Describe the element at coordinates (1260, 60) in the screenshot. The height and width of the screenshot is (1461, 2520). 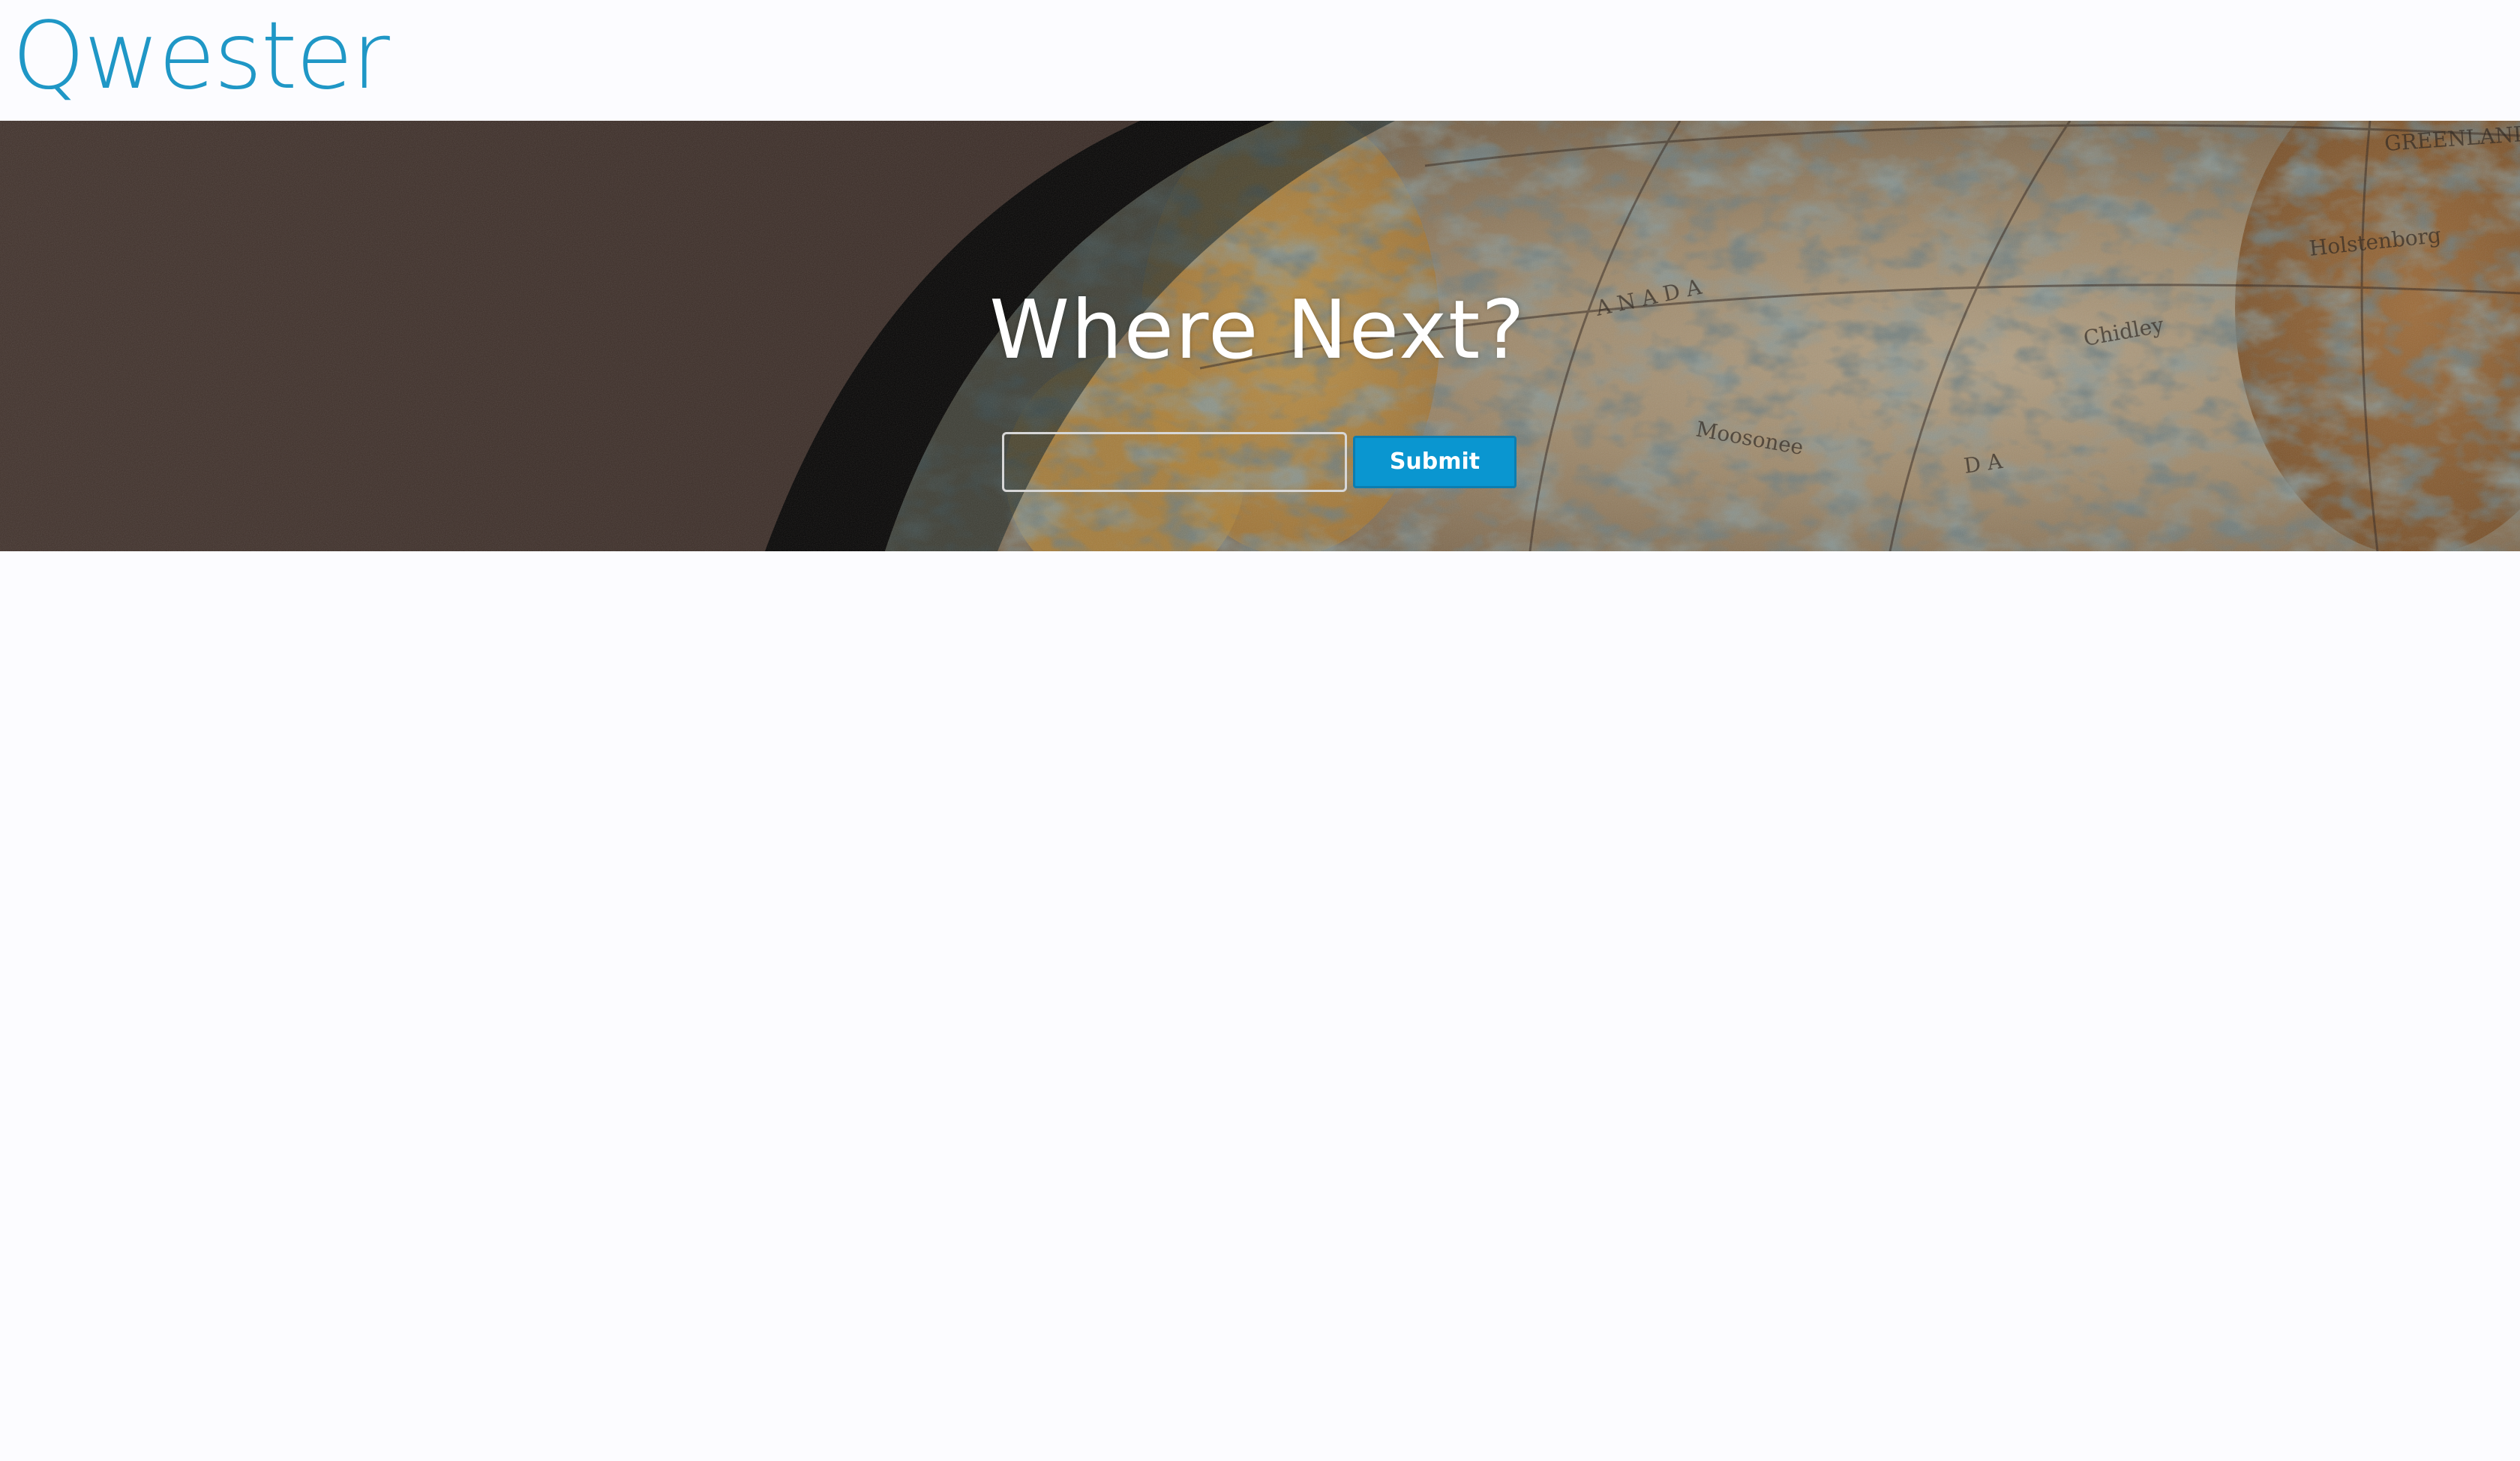
I see `site-header: Qwester` at that location.